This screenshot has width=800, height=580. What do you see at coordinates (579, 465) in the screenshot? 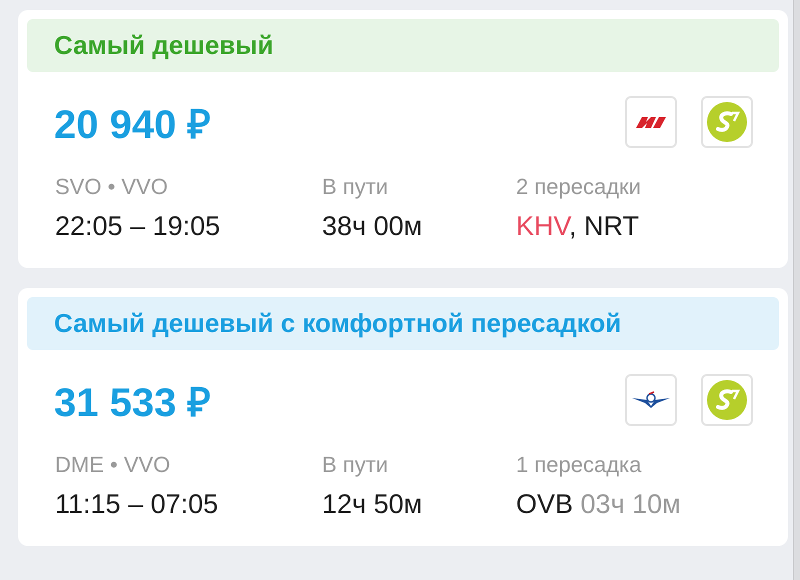
I see `info-label: 1 пересадка` at bounding box center [579, 465].